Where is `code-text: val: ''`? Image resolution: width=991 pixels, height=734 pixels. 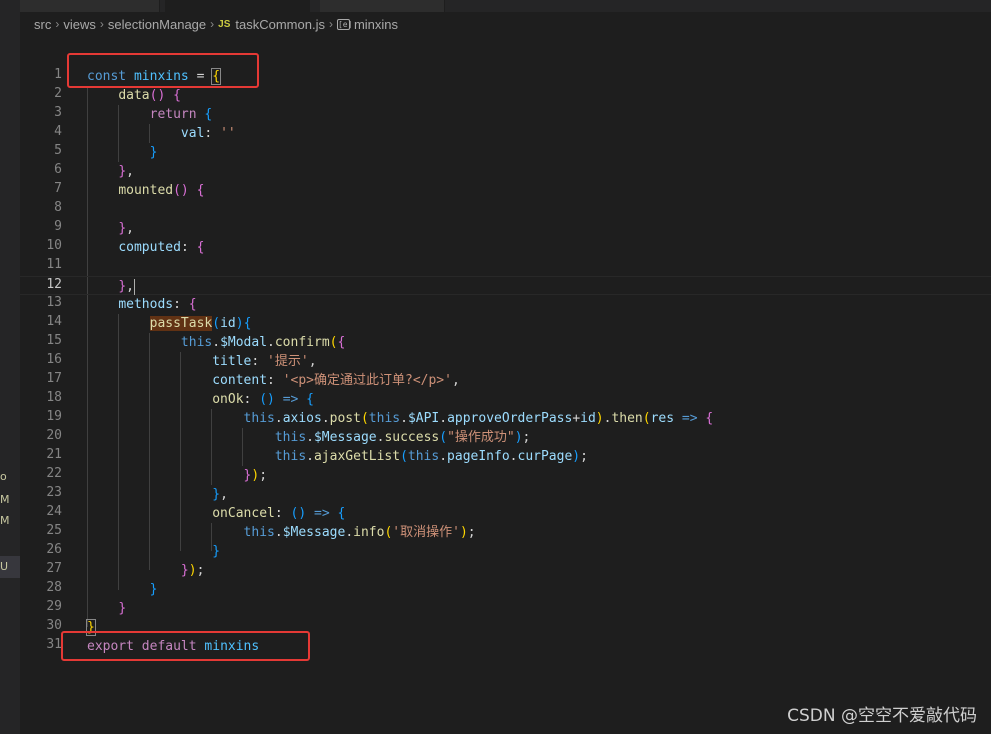 code-text: val: '' is located at coordinates (208, 133).